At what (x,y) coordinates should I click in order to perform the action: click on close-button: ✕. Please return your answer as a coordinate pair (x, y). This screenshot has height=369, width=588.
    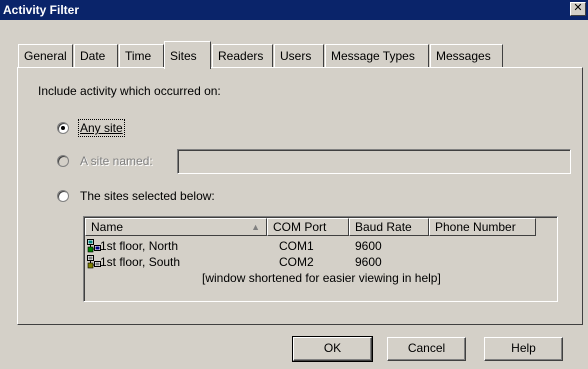
    Looking at the image, I should click on (578, 9).